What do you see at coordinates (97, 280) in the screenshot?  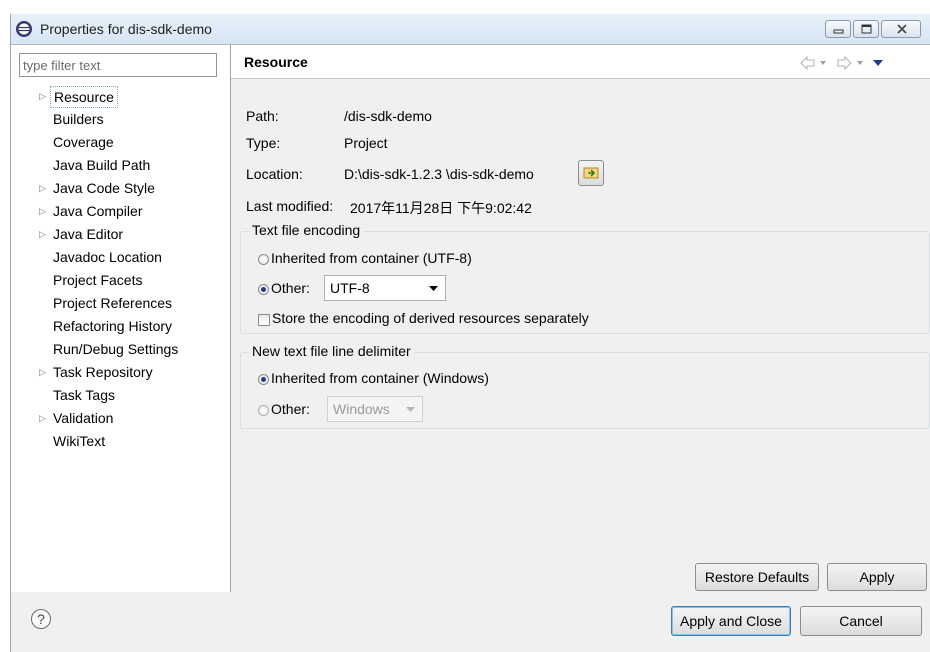 I see `tree-item-project-facets: Project Facets` at bounding box center [97, 280].